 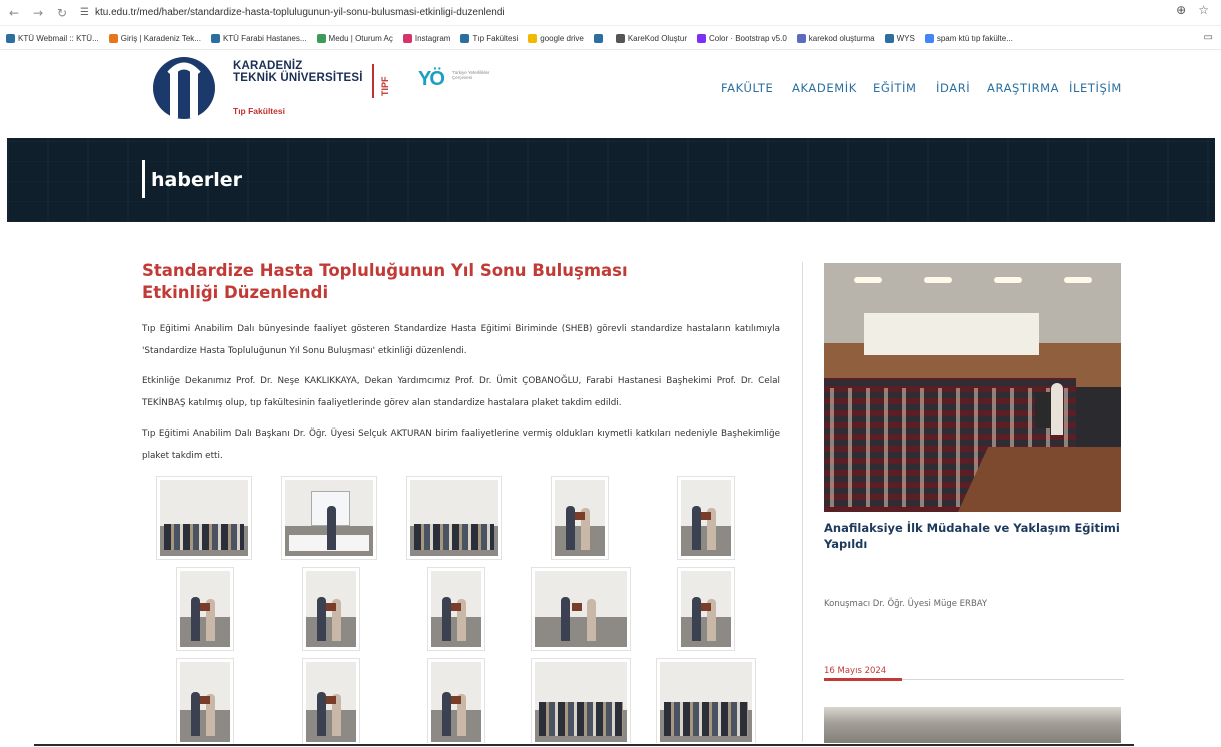 What do you see at coordinates (1208, 37) in the screenshot?
I see `bookmarks-folder-icon: ▭` at bounding box center [1208, 37].